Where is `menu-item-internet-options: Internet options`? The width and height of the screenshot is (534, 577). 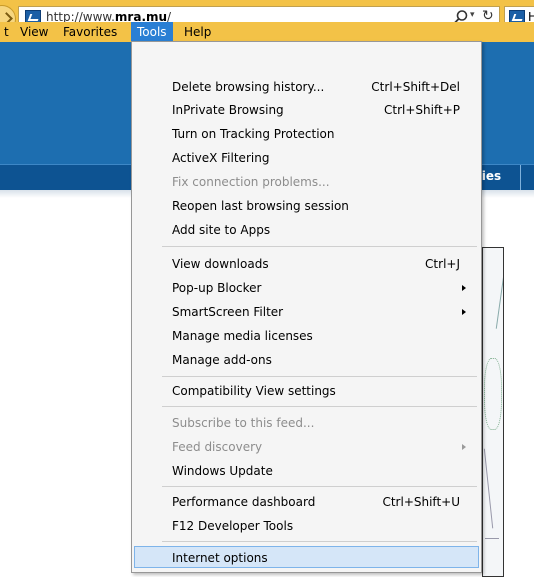
menu-item-internet-options: Internet options is located at coordinates (306, 557).